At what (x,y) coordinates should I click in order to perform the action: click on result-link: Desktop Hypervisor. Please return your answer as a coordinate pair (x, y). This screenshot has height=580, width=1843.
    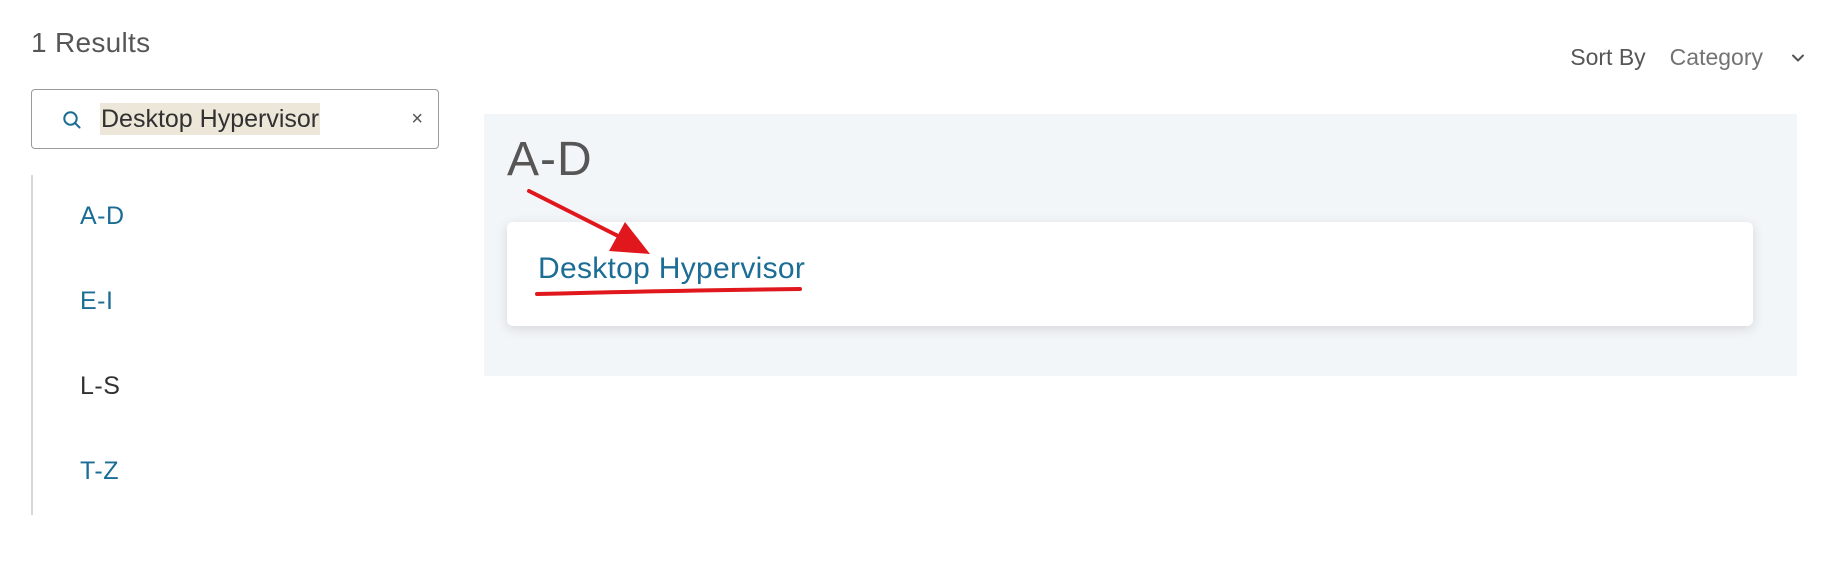
    Looking at the image, I should click on (671, 269).